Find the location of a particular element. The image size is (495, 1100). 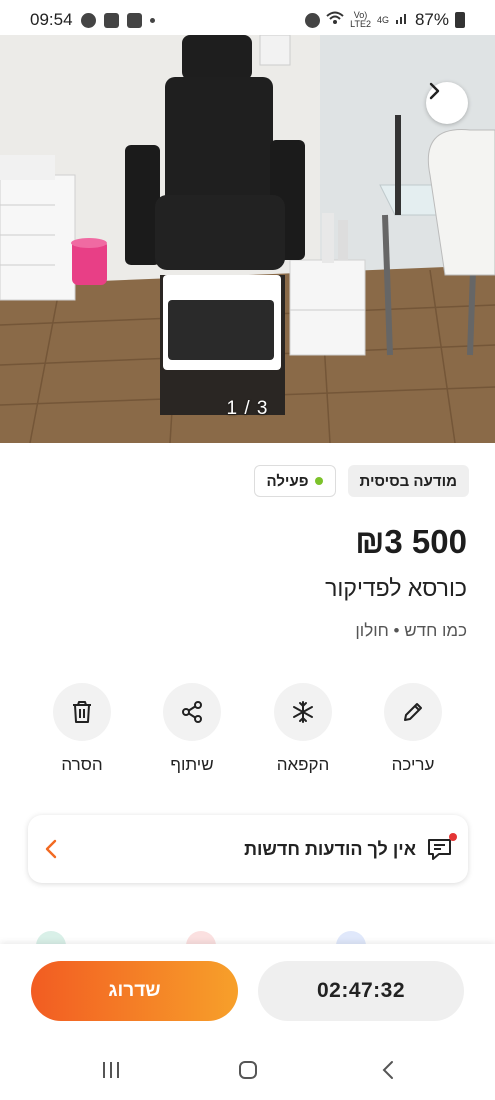

share-button-circle is located at coordinates (192, 712).